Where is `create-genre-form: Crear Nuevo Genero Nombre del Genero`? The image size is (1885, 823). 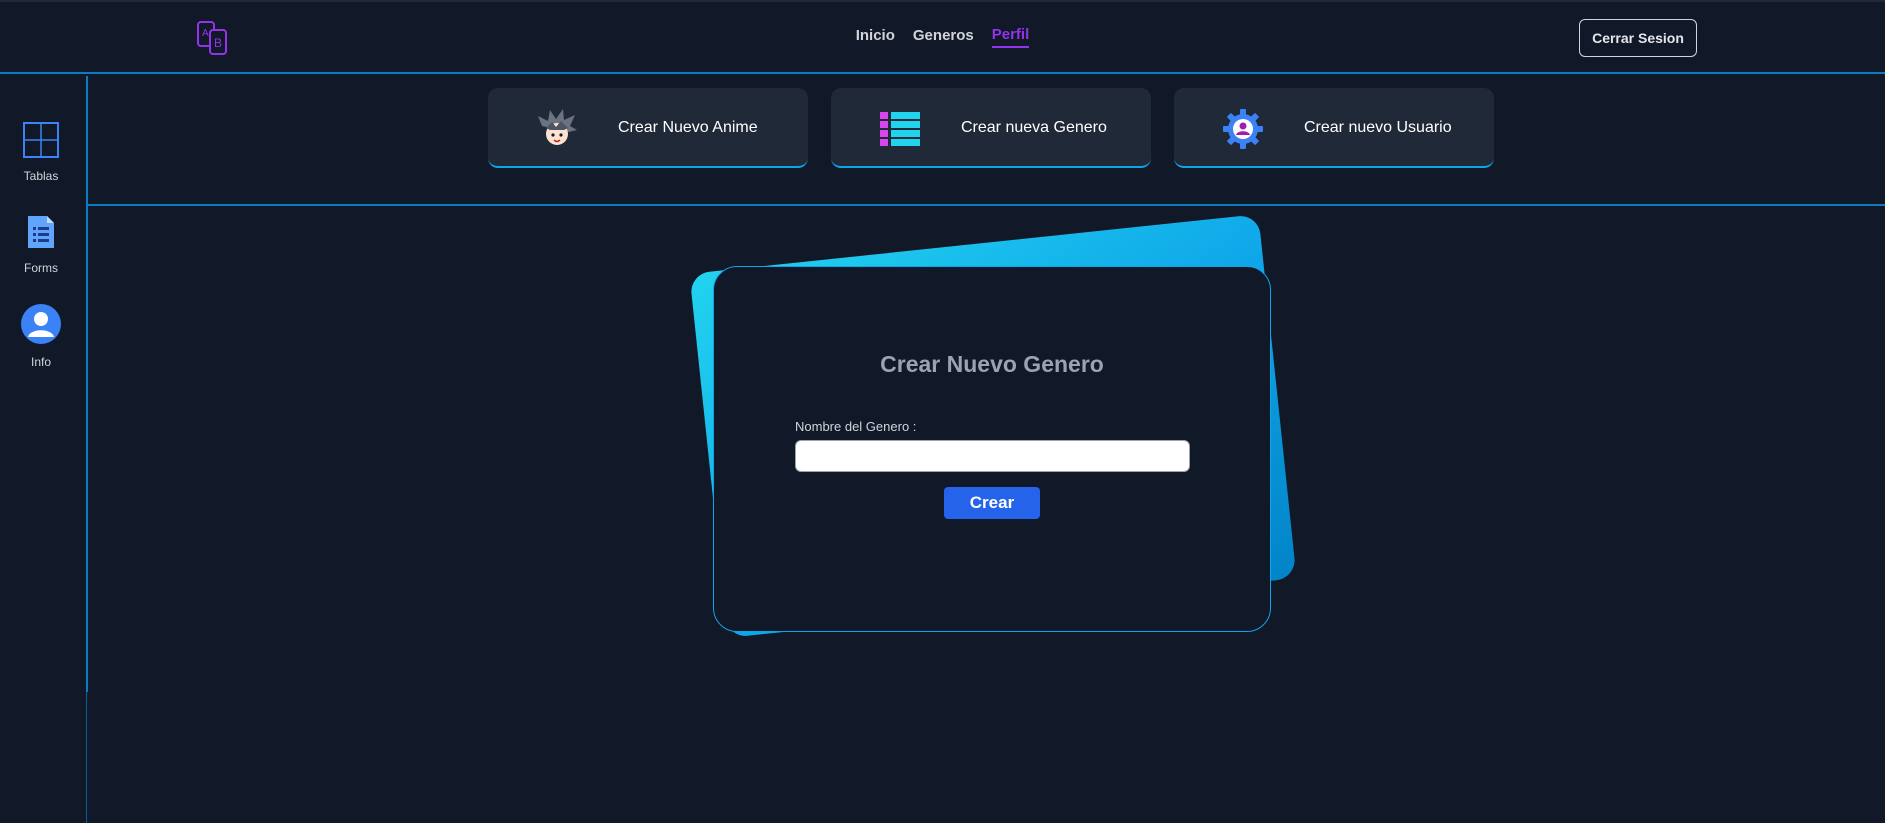
create-genre-form: Crear Nuevo Genero Nombre del Genero is located at coordinates (992, 449).